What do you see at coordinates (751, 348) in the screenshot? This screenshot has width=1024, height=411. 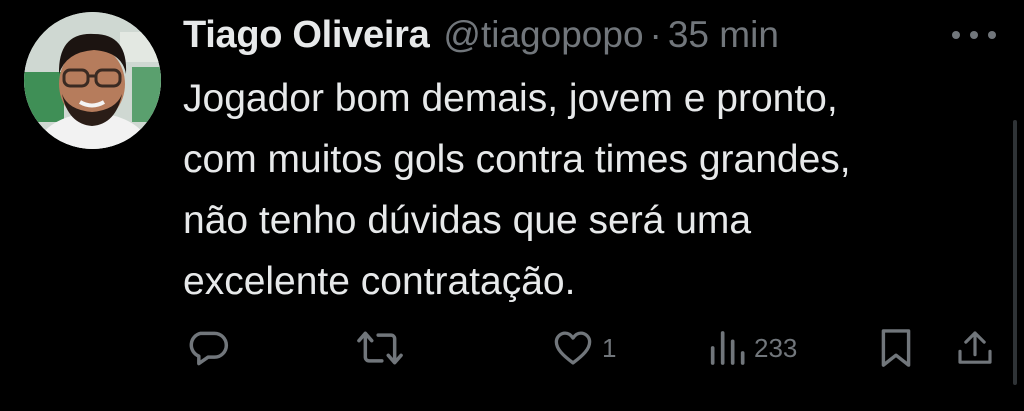 I see `views-button: 233` at bounding box center [751, 348].